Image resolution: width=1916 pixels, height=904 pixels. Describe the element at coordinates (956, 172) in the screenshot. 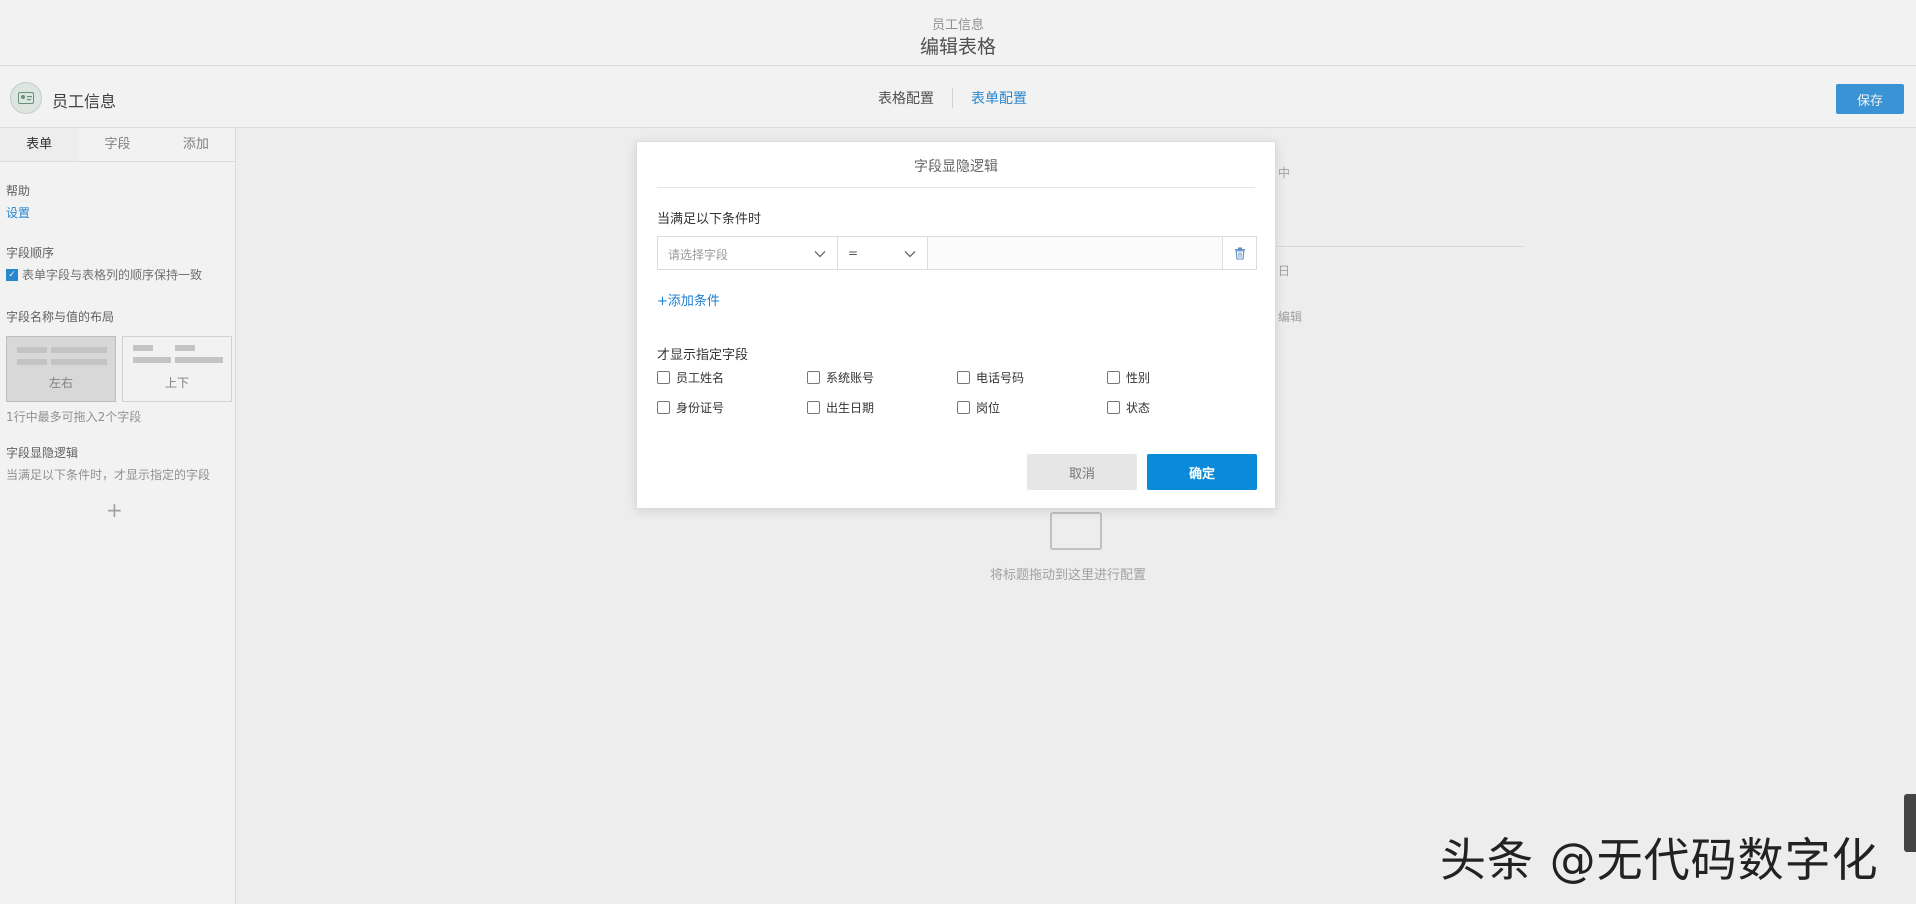

I see `dialog-title: 字段显隐逻辑` at that location.